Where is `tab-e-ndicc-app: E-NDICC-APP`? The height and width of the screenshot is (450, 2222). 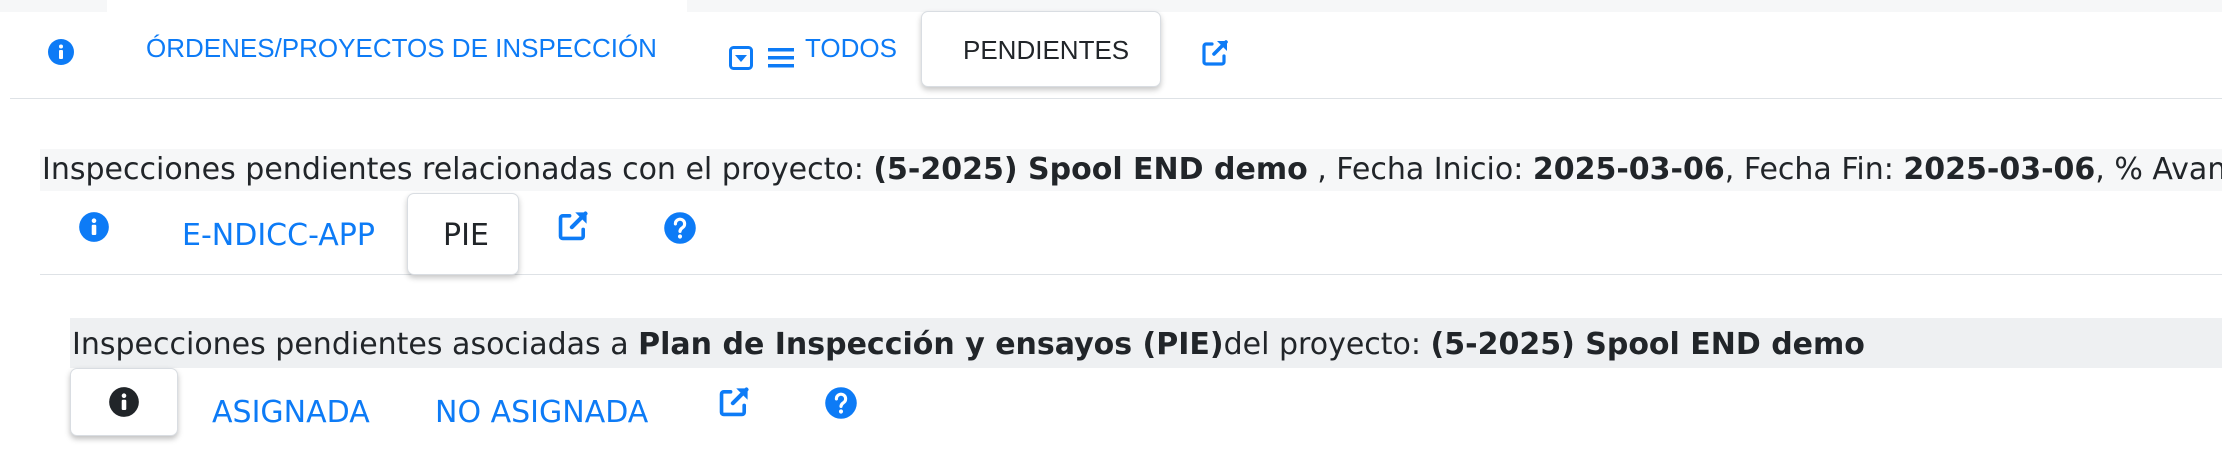 tab-e-ndicc-app: E-NDICC-APP is located at coordinates (278, 235).